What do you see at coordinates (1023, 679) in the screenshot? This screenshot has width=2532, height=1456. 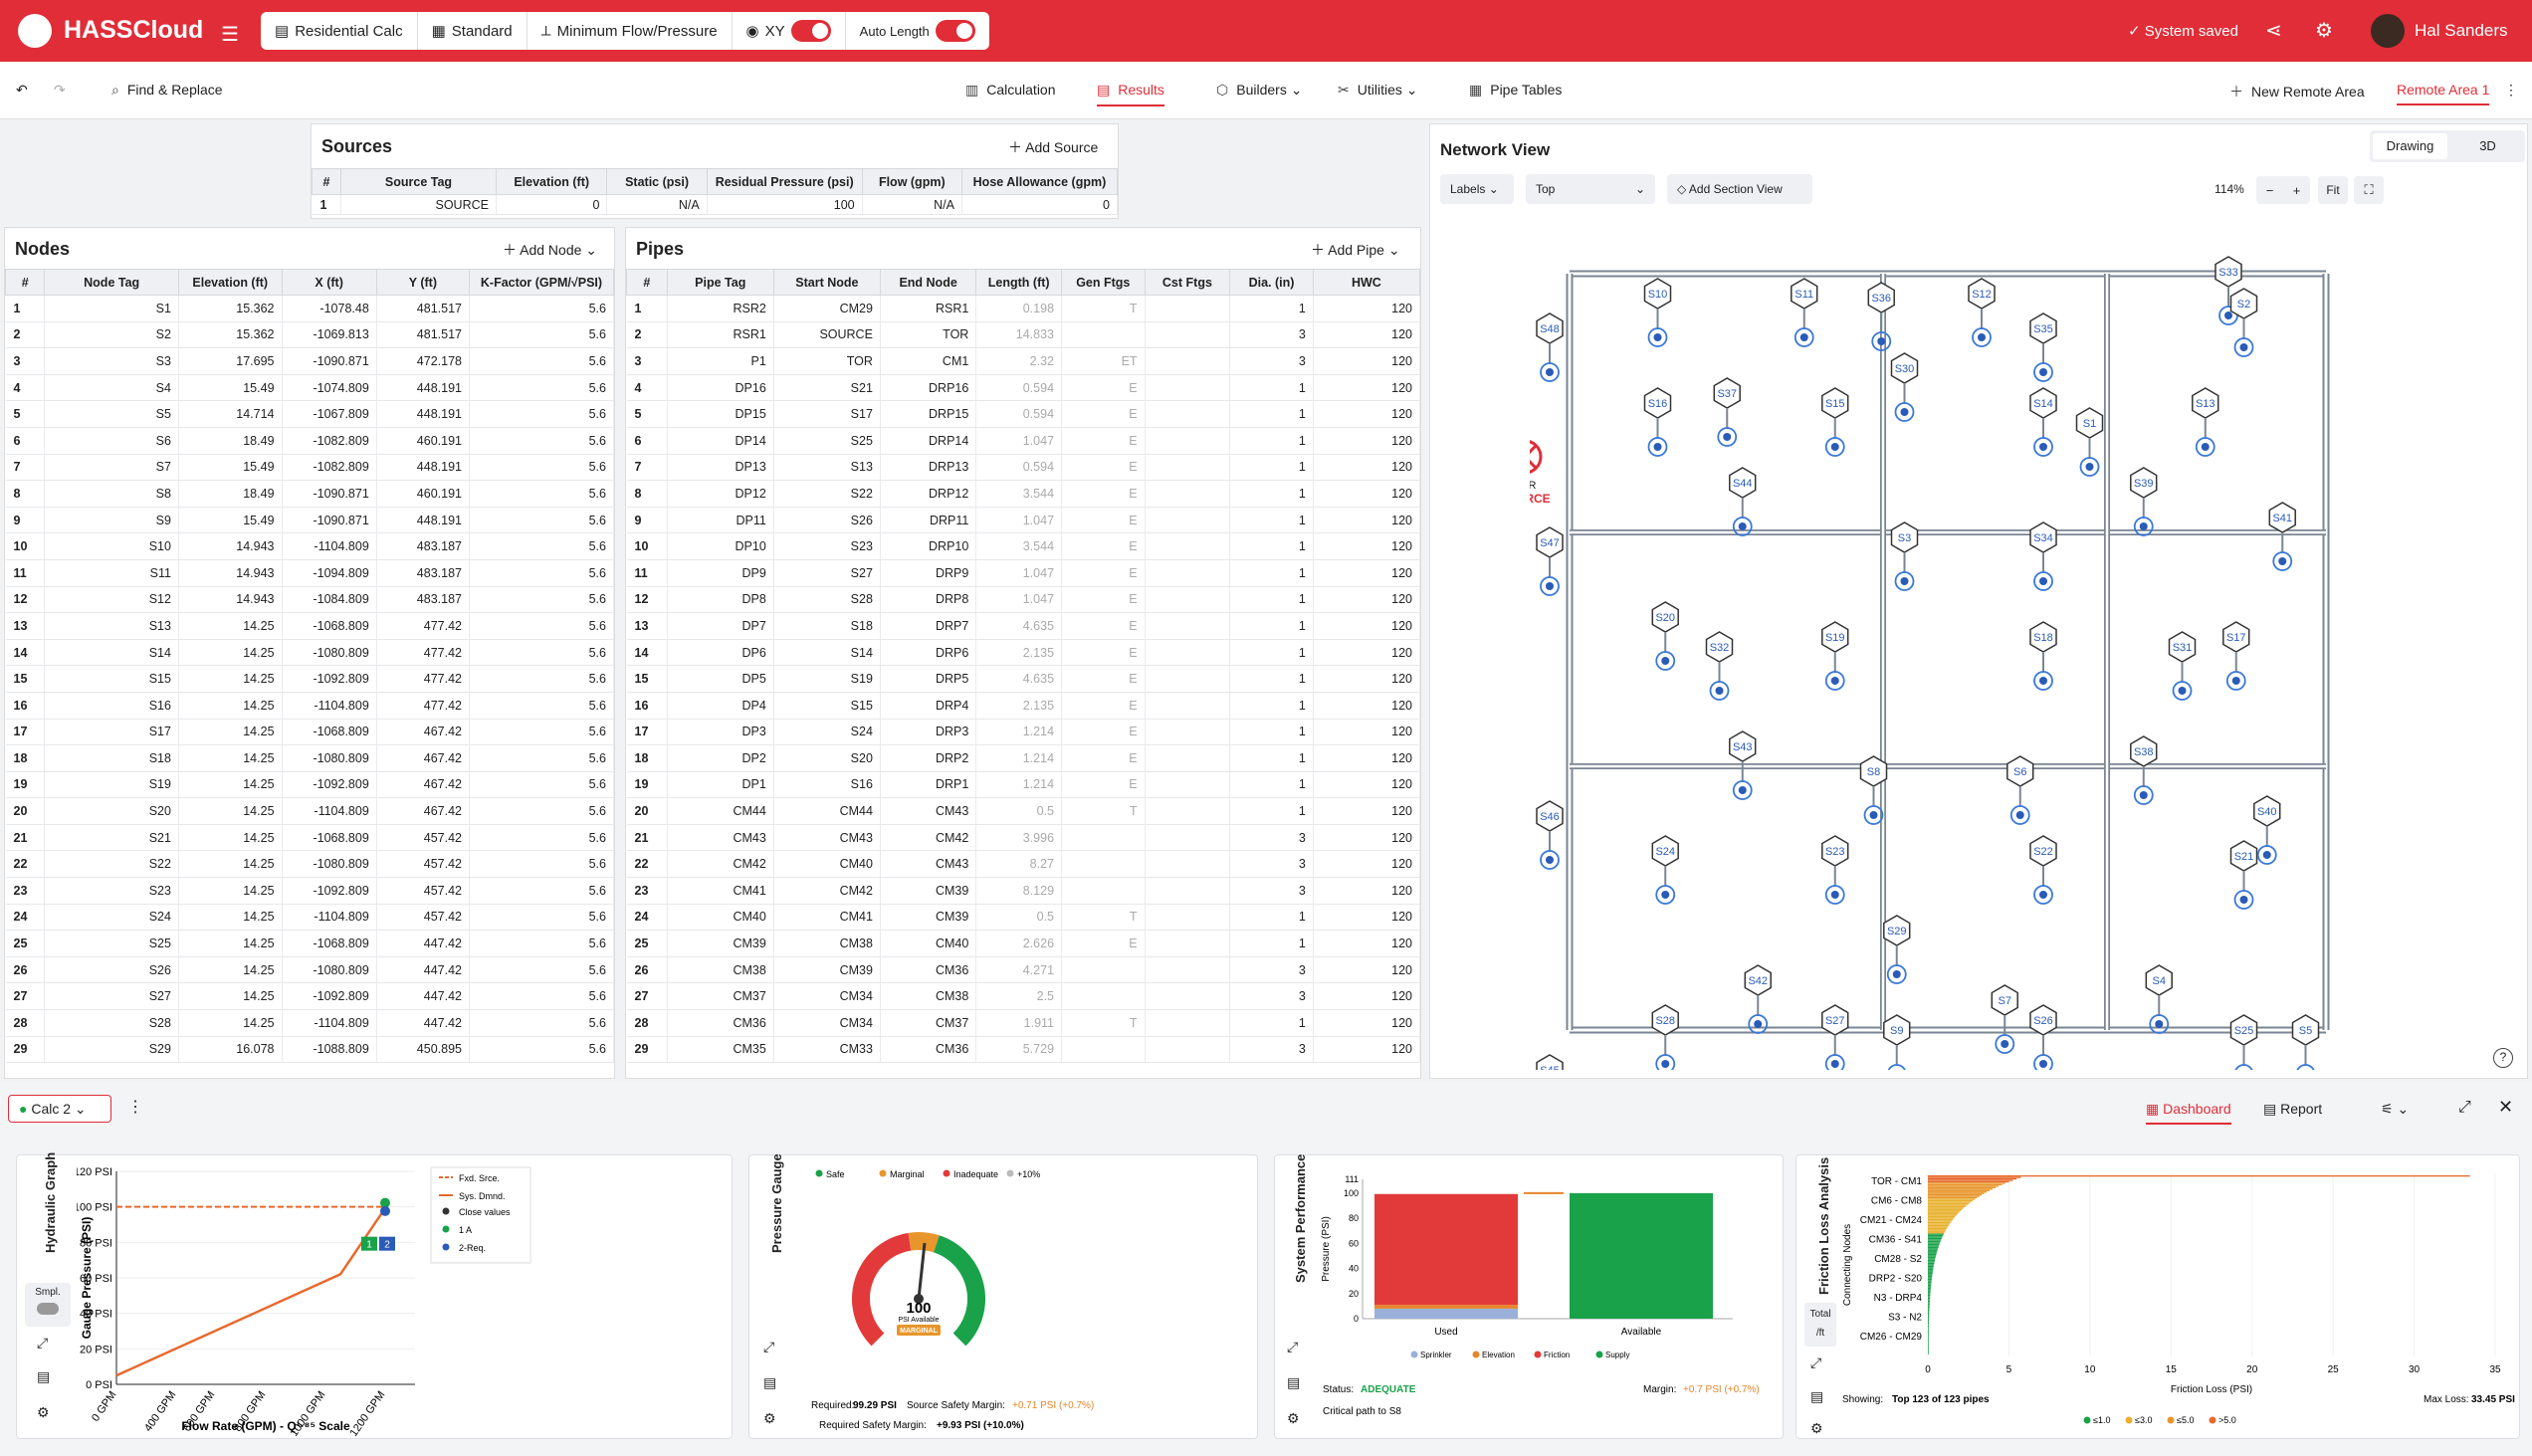 I see `table-row: 15 DP5 S19 DRP5 4.635 E 1 120` at bounding box center [1023, 679].